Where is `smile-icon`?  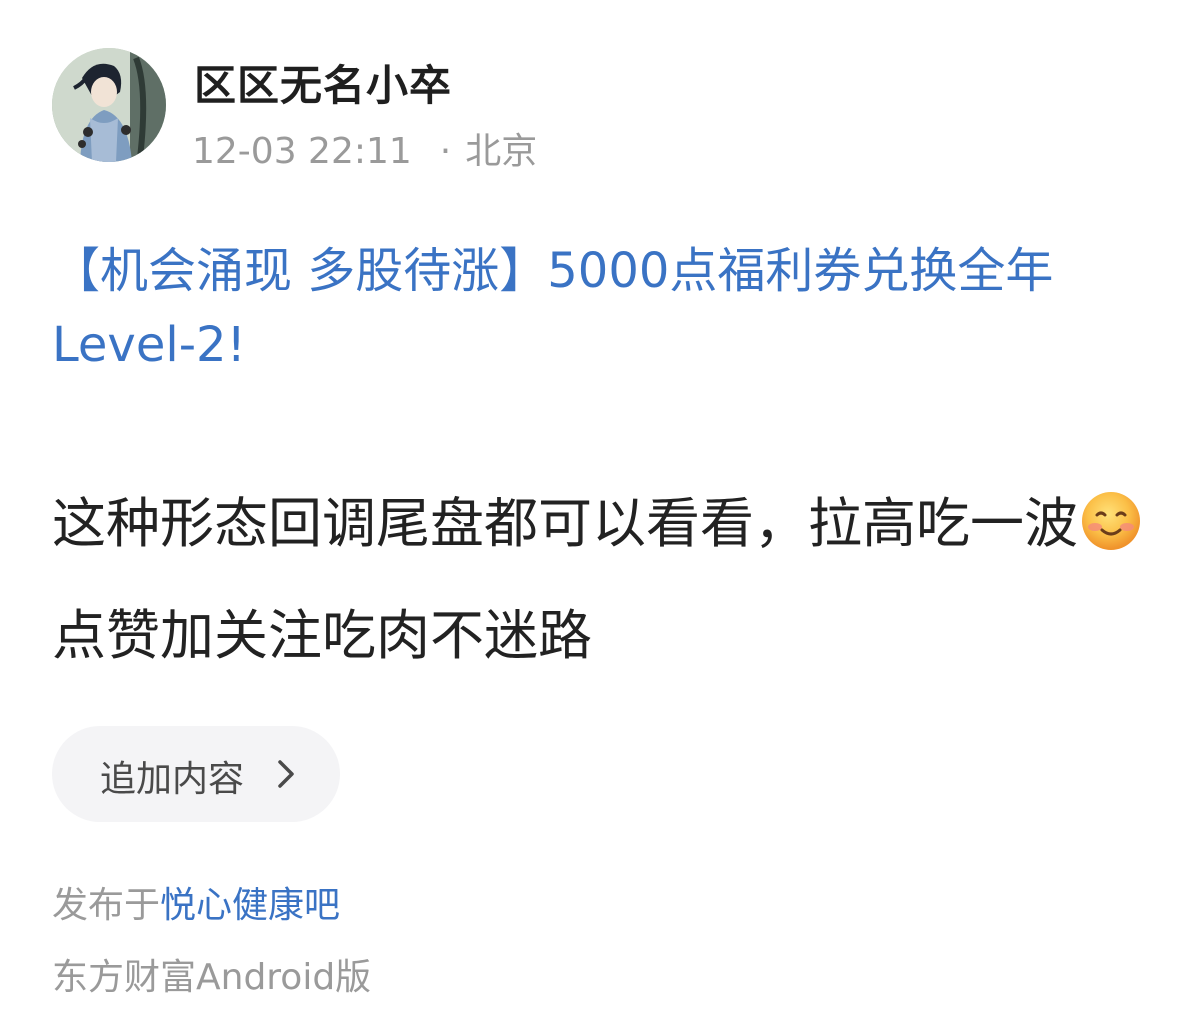
smile-icon is located at coordinates (1111, 521).